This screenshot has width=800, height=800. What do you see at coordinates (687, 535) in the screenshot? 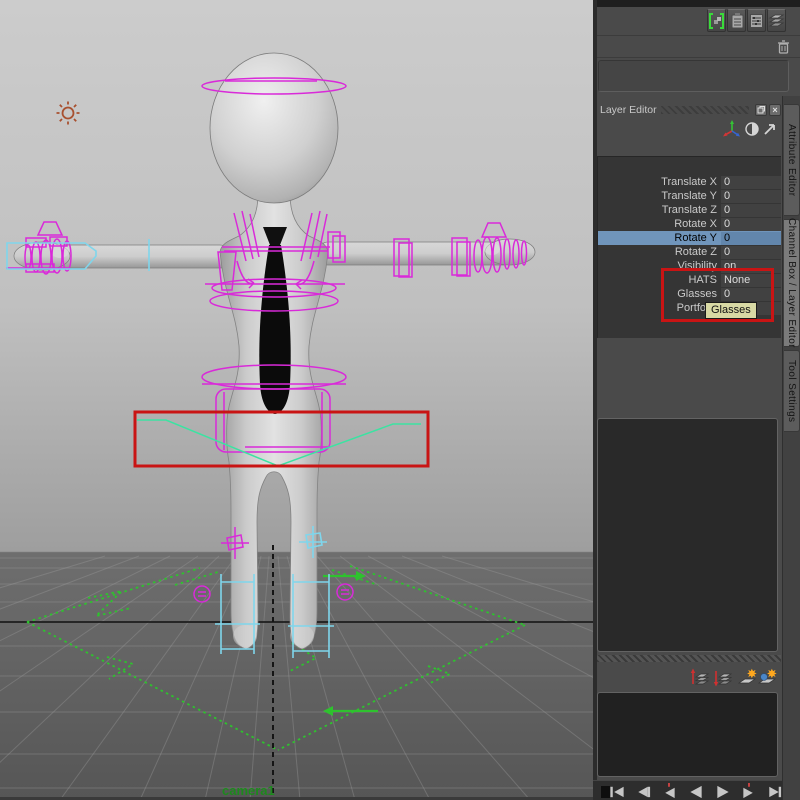
I see `display-layer-list` at bounding box center [687, 535].